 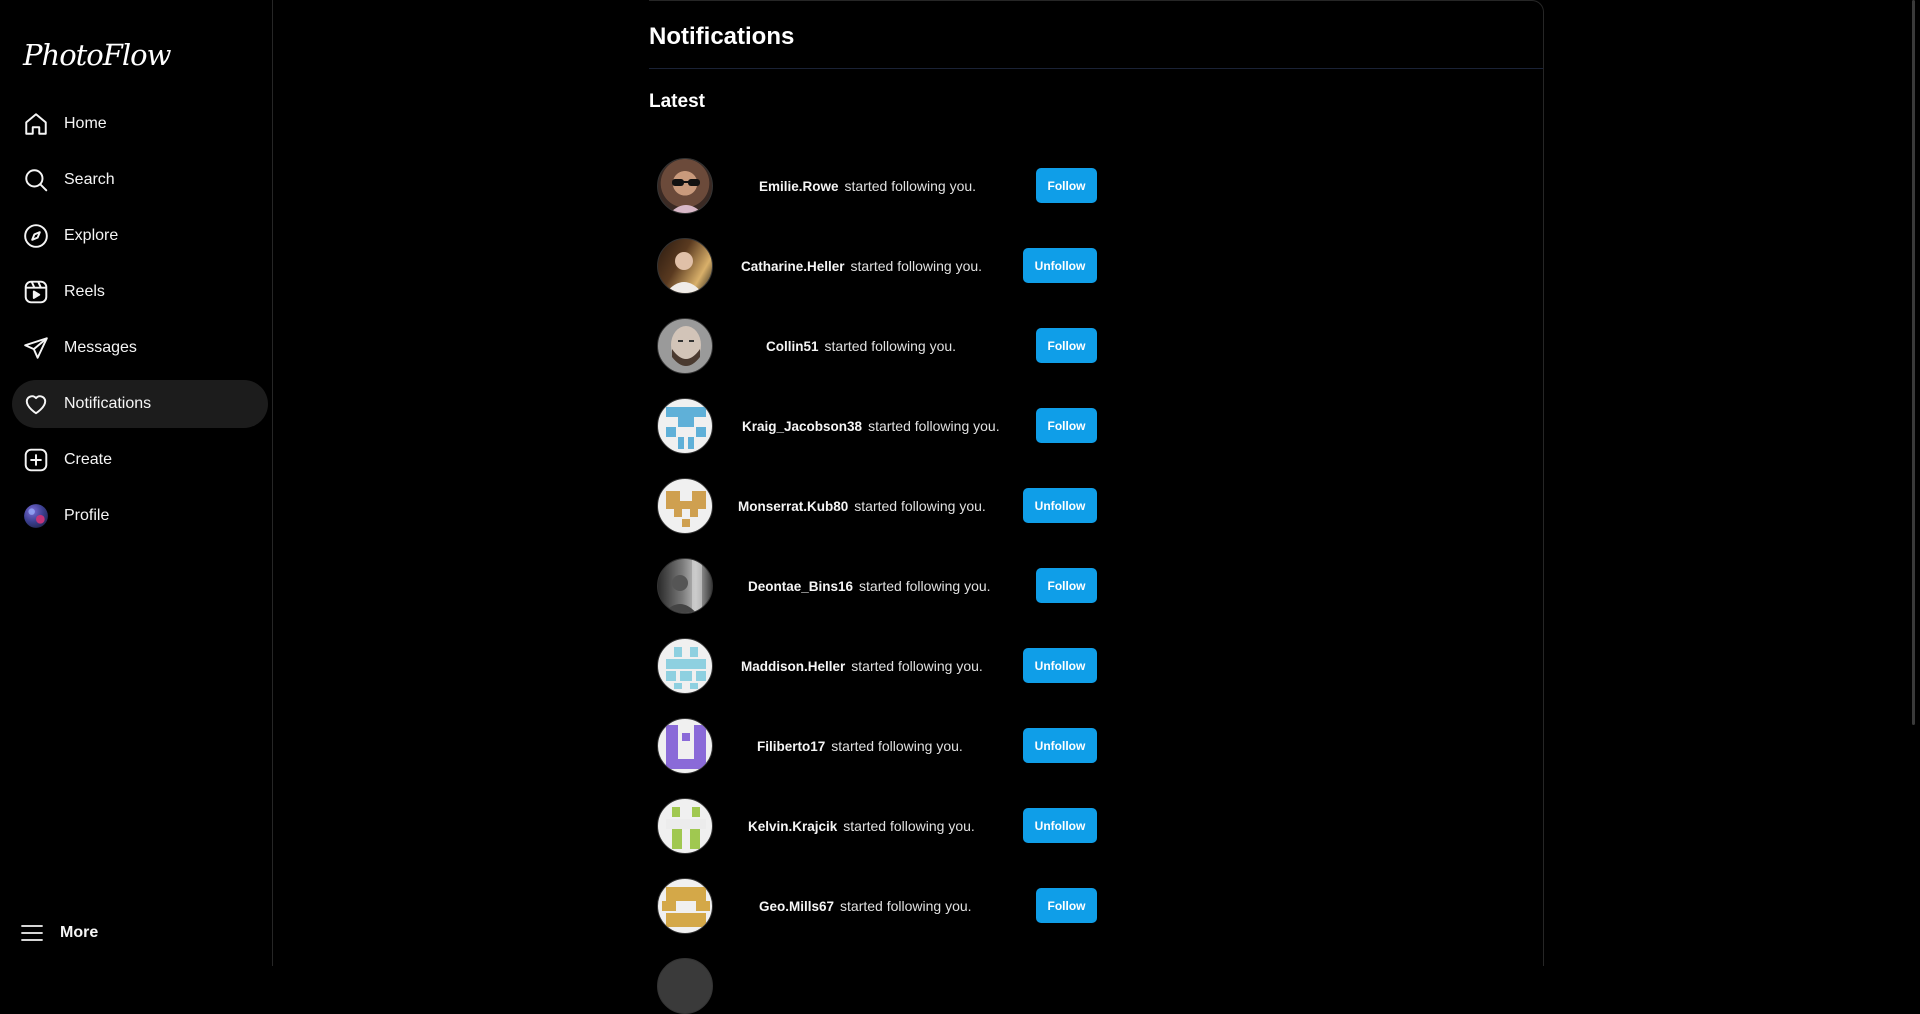 What do you see at coordinates (36, 516) in the screenshot?
I see `profile-avatar` at bounding box center [36, 516].